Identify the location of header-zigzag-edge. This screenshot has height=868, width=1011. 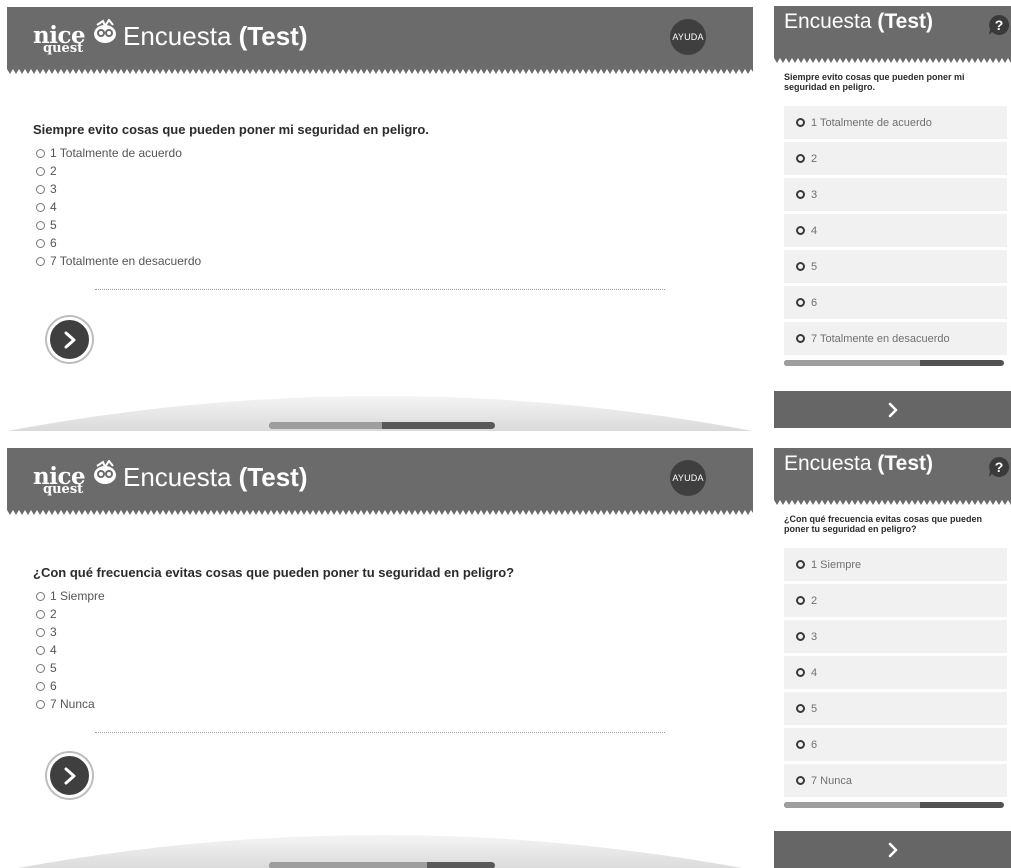
(892, 502).